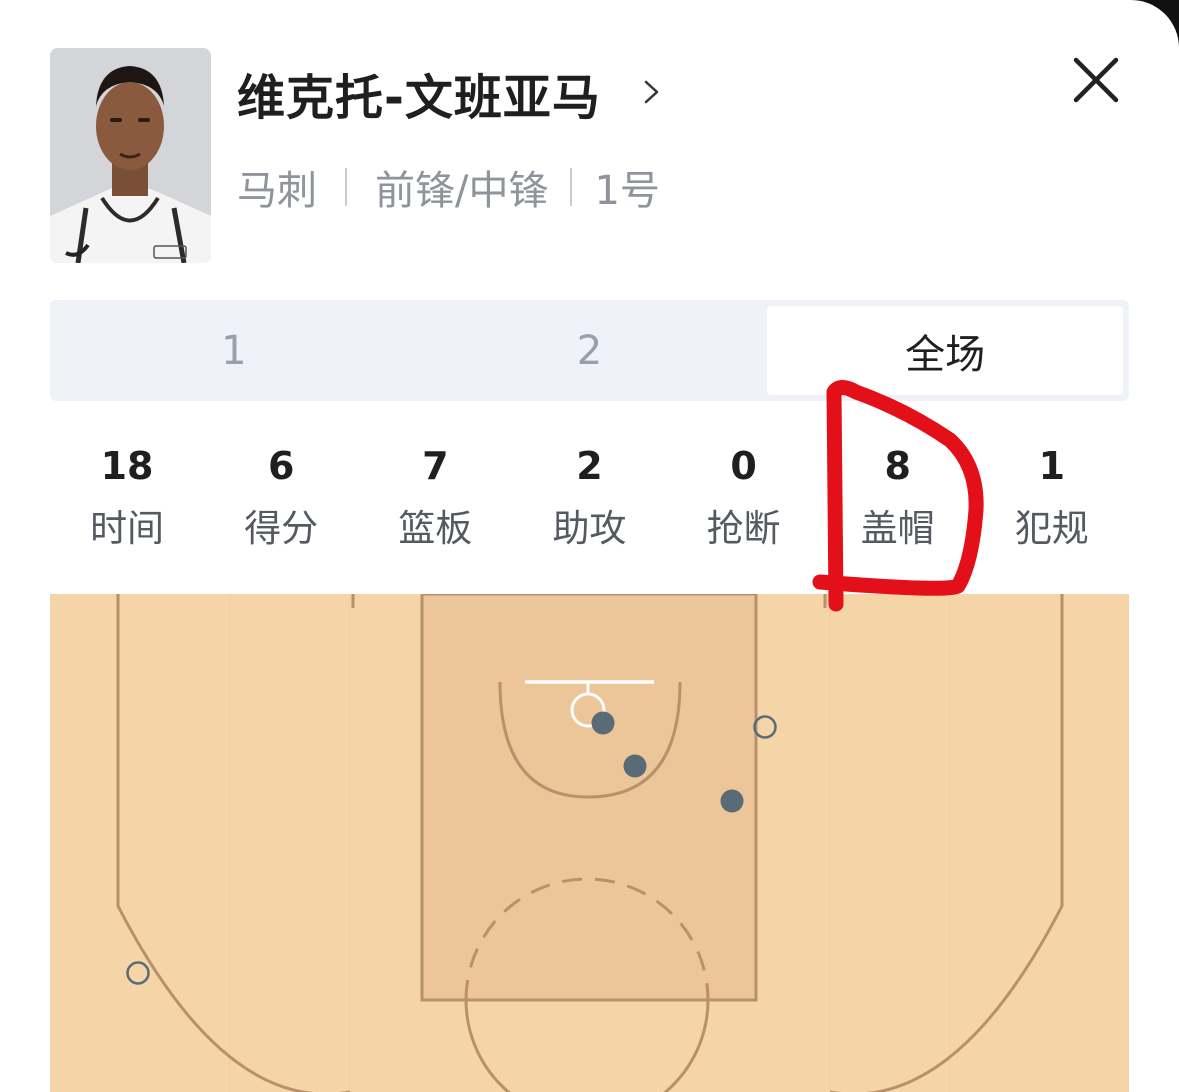  What do you see at coordinates (744, 496) in the screenshot?
I see `stat-steals: 0 抢断` at bounding box center [744, 496].